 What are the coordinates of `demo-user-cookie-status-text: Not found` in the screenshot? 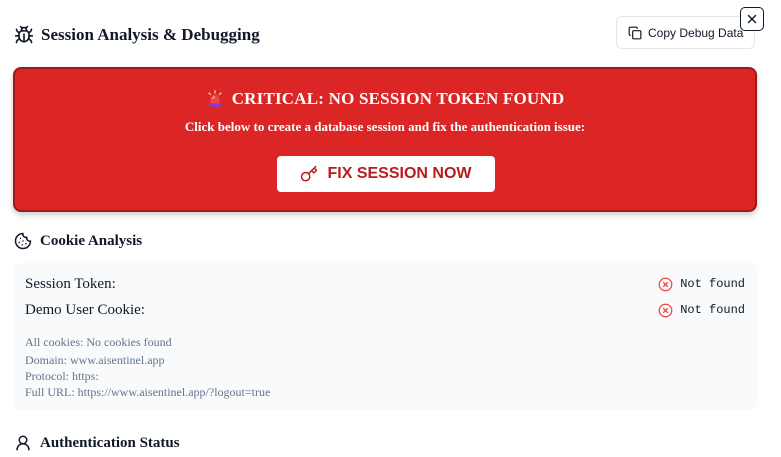 It's located at (712, 310).